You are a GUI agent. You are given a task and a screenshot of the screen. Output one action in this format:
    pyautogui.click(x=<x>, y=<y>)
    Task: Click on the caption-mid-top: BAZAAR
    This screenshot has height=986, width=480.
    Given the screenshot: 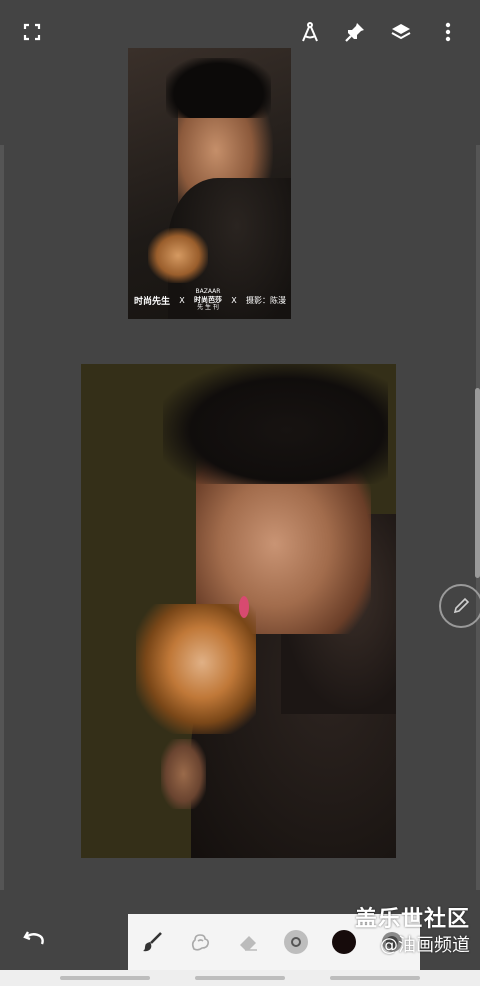 What is the action you would take?
    pyautogui.click(x=208, y=291)
    